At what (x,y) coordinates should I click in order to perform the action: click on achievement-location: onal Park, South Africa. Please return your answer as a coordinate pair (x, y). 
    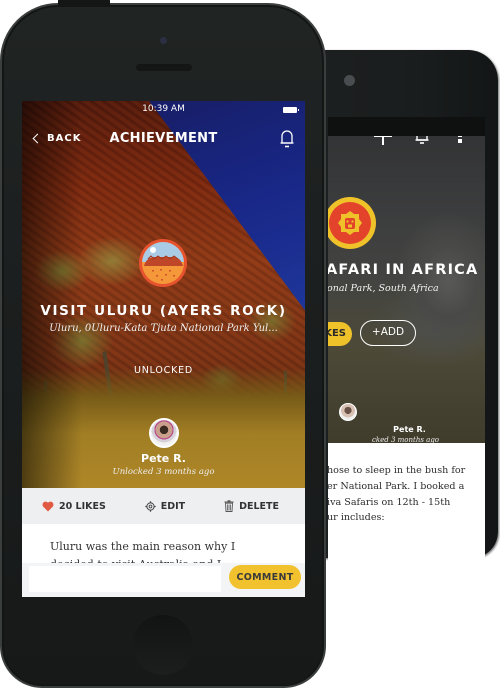
    Looking at the image, I should click on (383, 288).